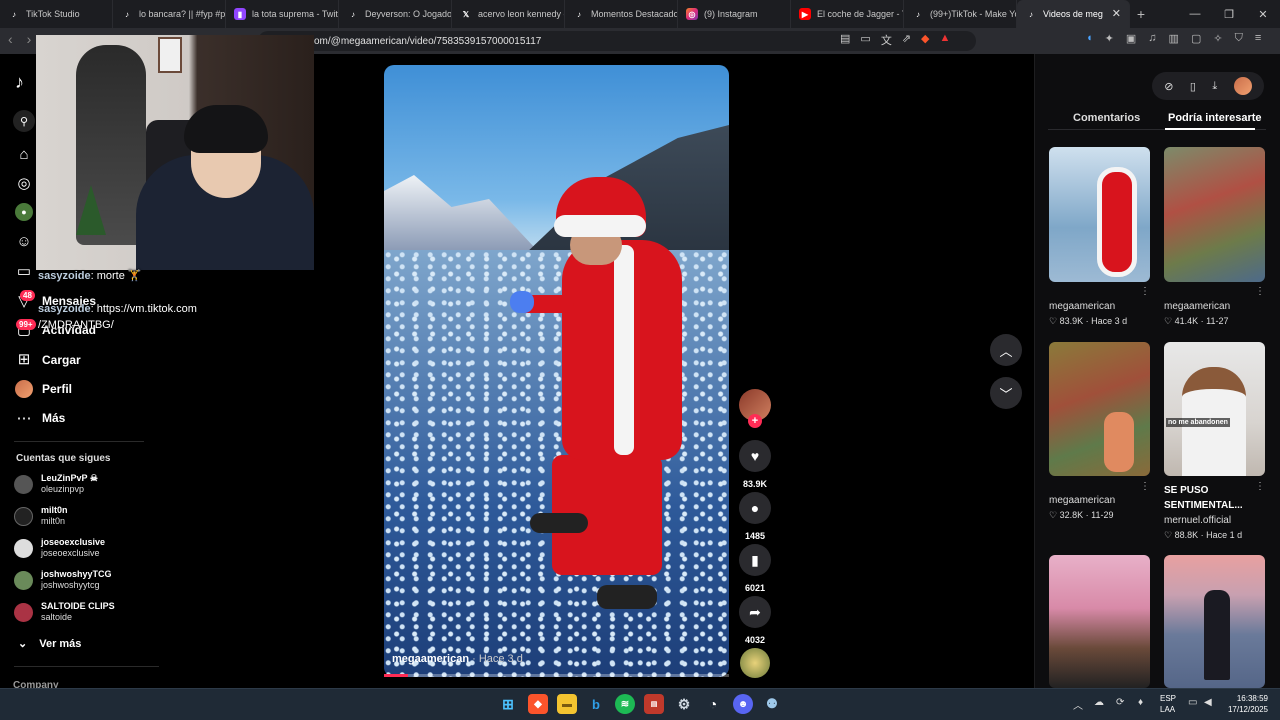  I want to click on sidebar-item-upload: Cargar, so click(61, 360).